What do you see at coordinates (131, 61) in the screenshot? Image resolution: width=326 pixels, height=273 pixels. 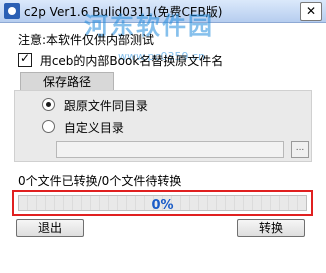 I see `rename-checkbox-label: 用ceb的内部Book名替换原文件名` at bounding box center [131, 61].